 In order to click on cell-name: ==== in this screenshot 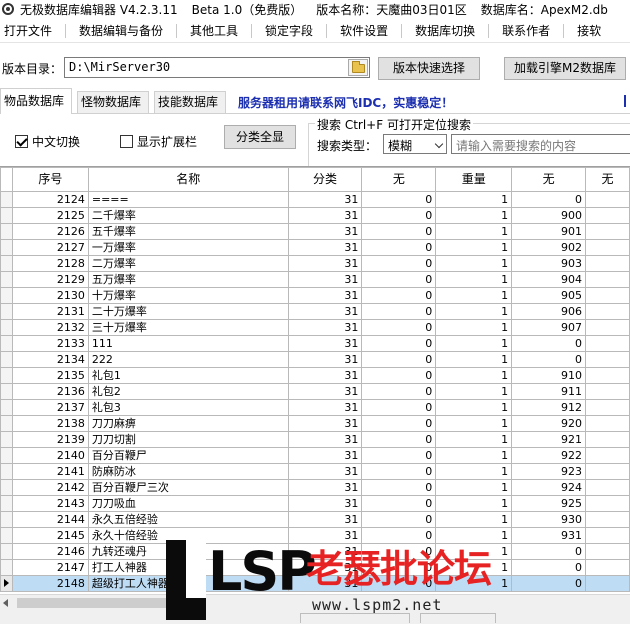, I will do `click(188, 199)`.